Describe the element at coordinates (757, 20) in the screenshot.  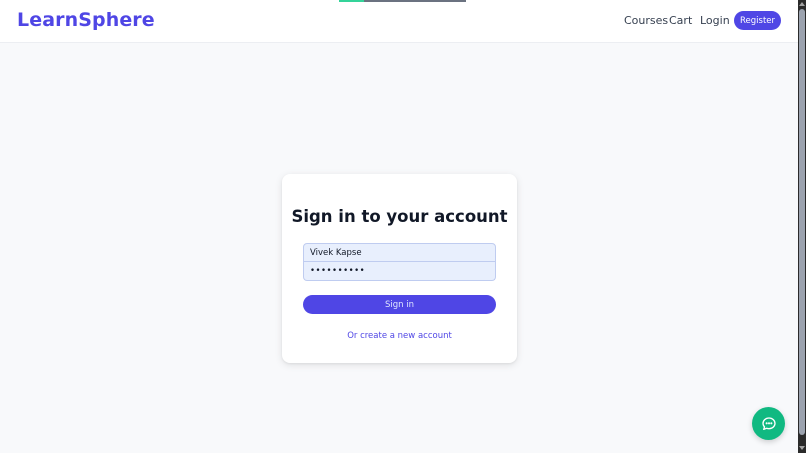
I see `register-button: Register` at that location.